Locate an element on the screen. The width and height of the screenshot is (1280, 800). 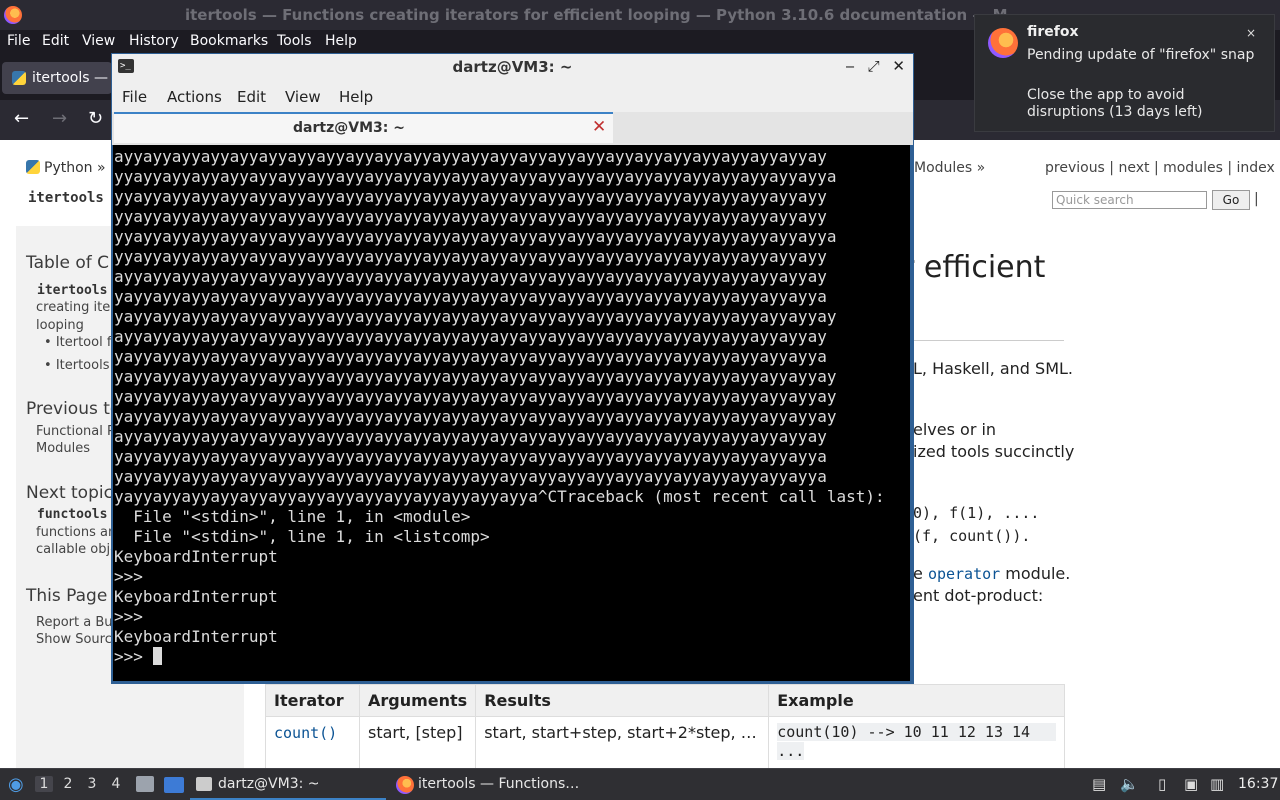
this-page-heading: This Page is located at coordinates (67, 596).